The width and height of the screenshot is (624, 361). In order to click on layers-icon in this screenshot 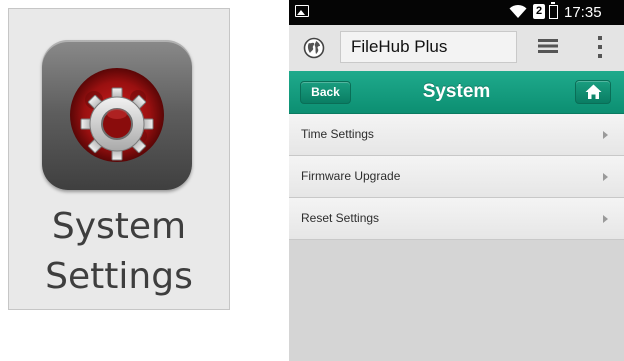, I will do `click(548, 46)`.